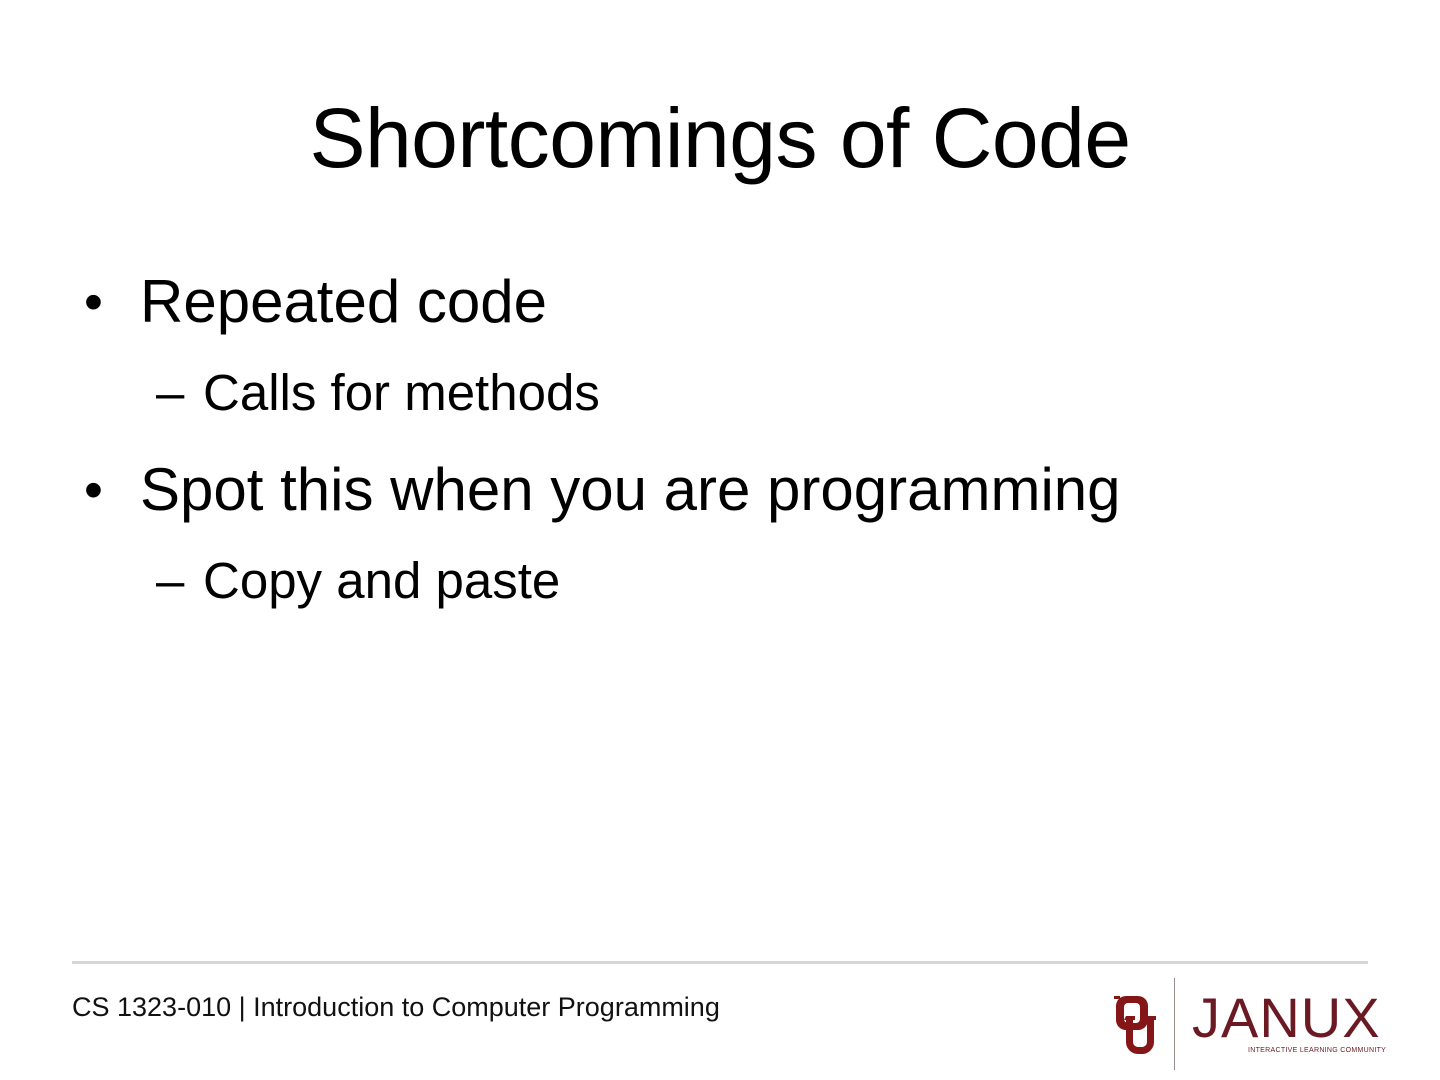  I want to click on sub-bullet-item: – Copy and paste, so click(734, 581).